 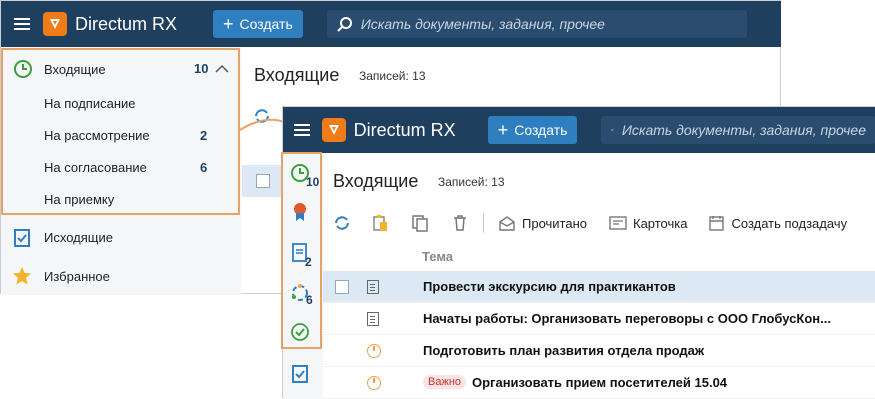 I want to click on clipboard-icon, so click(x=22, y=238).